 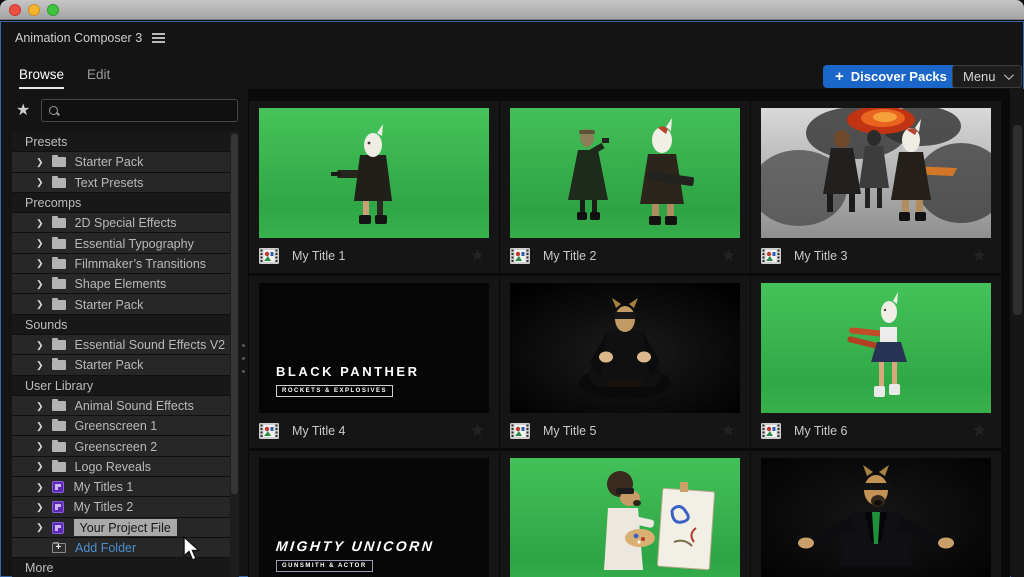 What do you see at coordinates (125, 528) in the screenshot?
I see `sidebar-item-label: Your Project File` at bounding box center [125, 528].